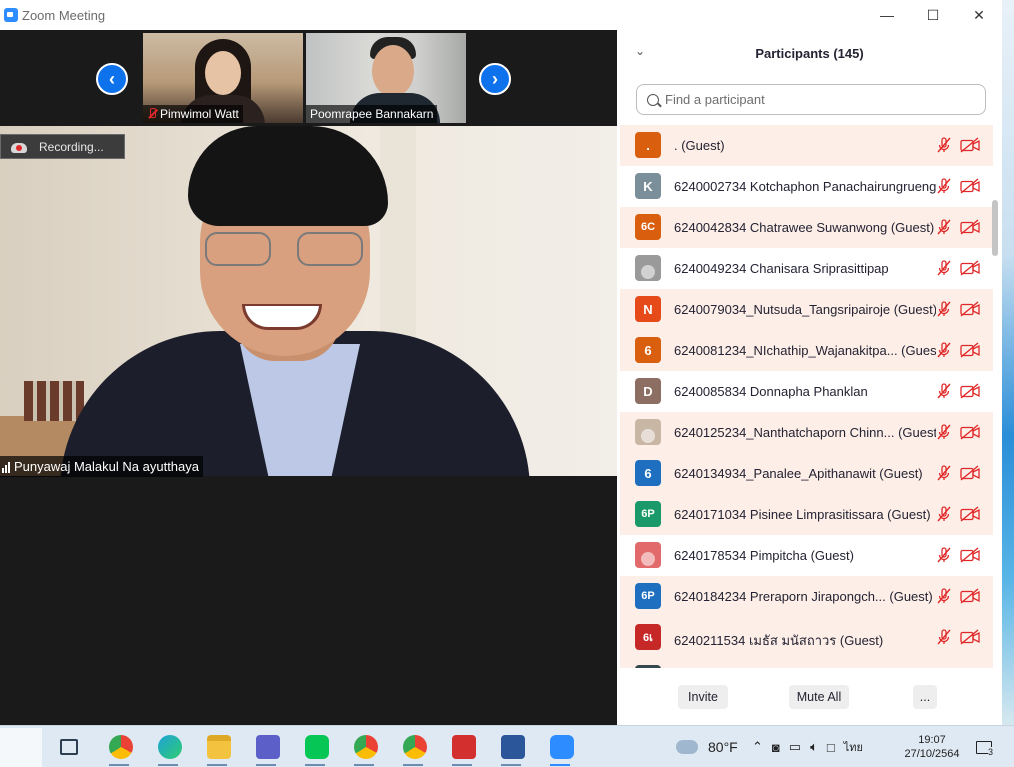  What do you see at coordinates (1008, 362) in the screenshot?
I see `desktop-background` at bounding box center [1008, 362].